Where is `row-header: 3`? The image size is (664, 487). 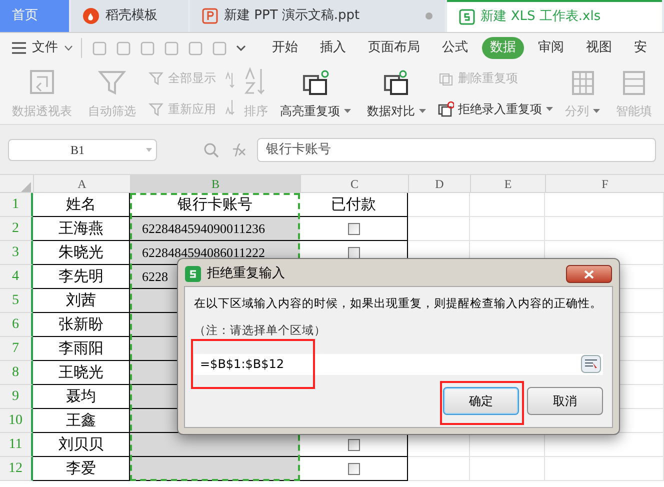
row-header: 3 is located at coordinates (16, 253).